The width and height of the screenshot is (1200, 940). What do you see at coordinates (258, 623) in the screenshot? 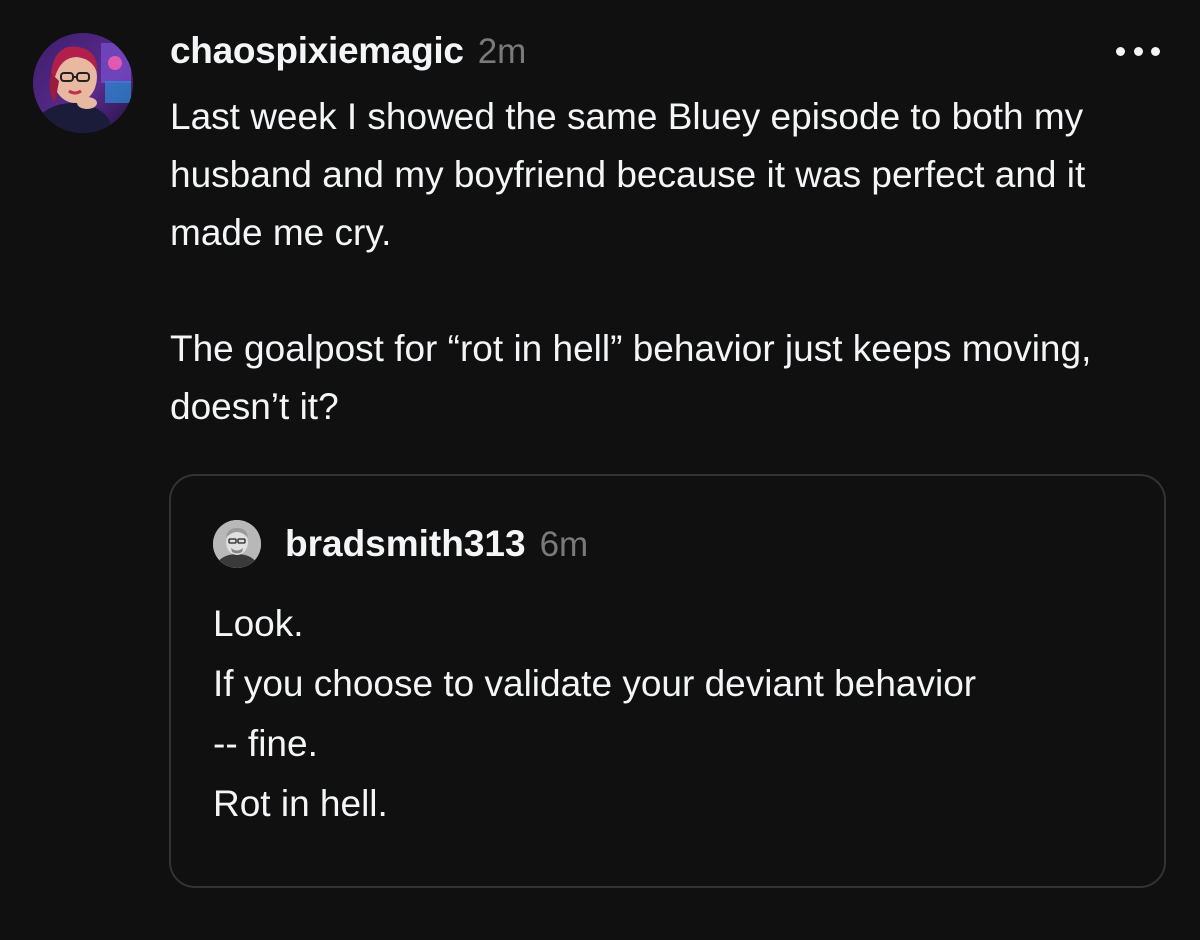
I see `quoted-line: Look.` at bounding box center [258, 623].